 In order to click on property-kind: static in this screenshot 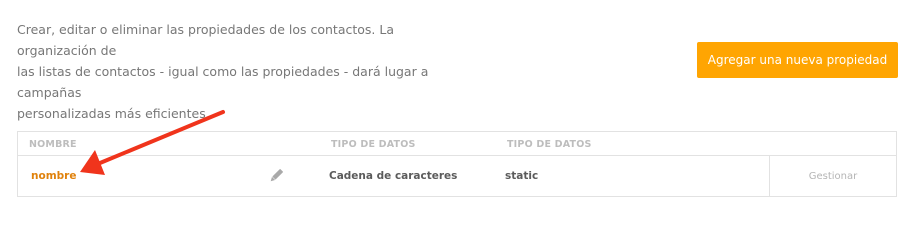, I will do `click(522, 176)`.